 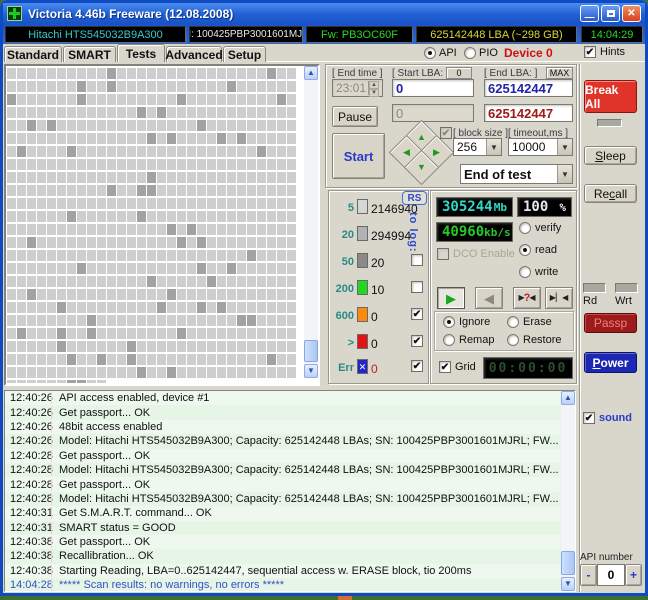 I want to click on sound-checkbox: ✔, so click(x=589, y=418).